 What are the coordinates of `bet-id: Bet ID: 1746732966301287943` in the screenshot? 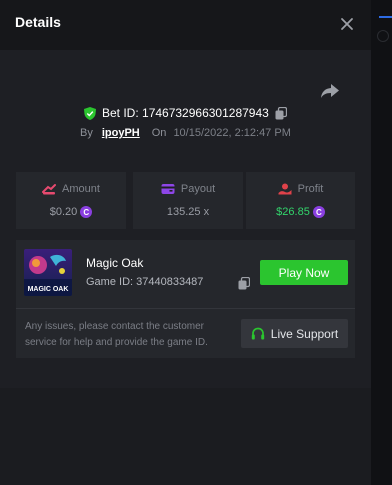 It's located at (185, 113).